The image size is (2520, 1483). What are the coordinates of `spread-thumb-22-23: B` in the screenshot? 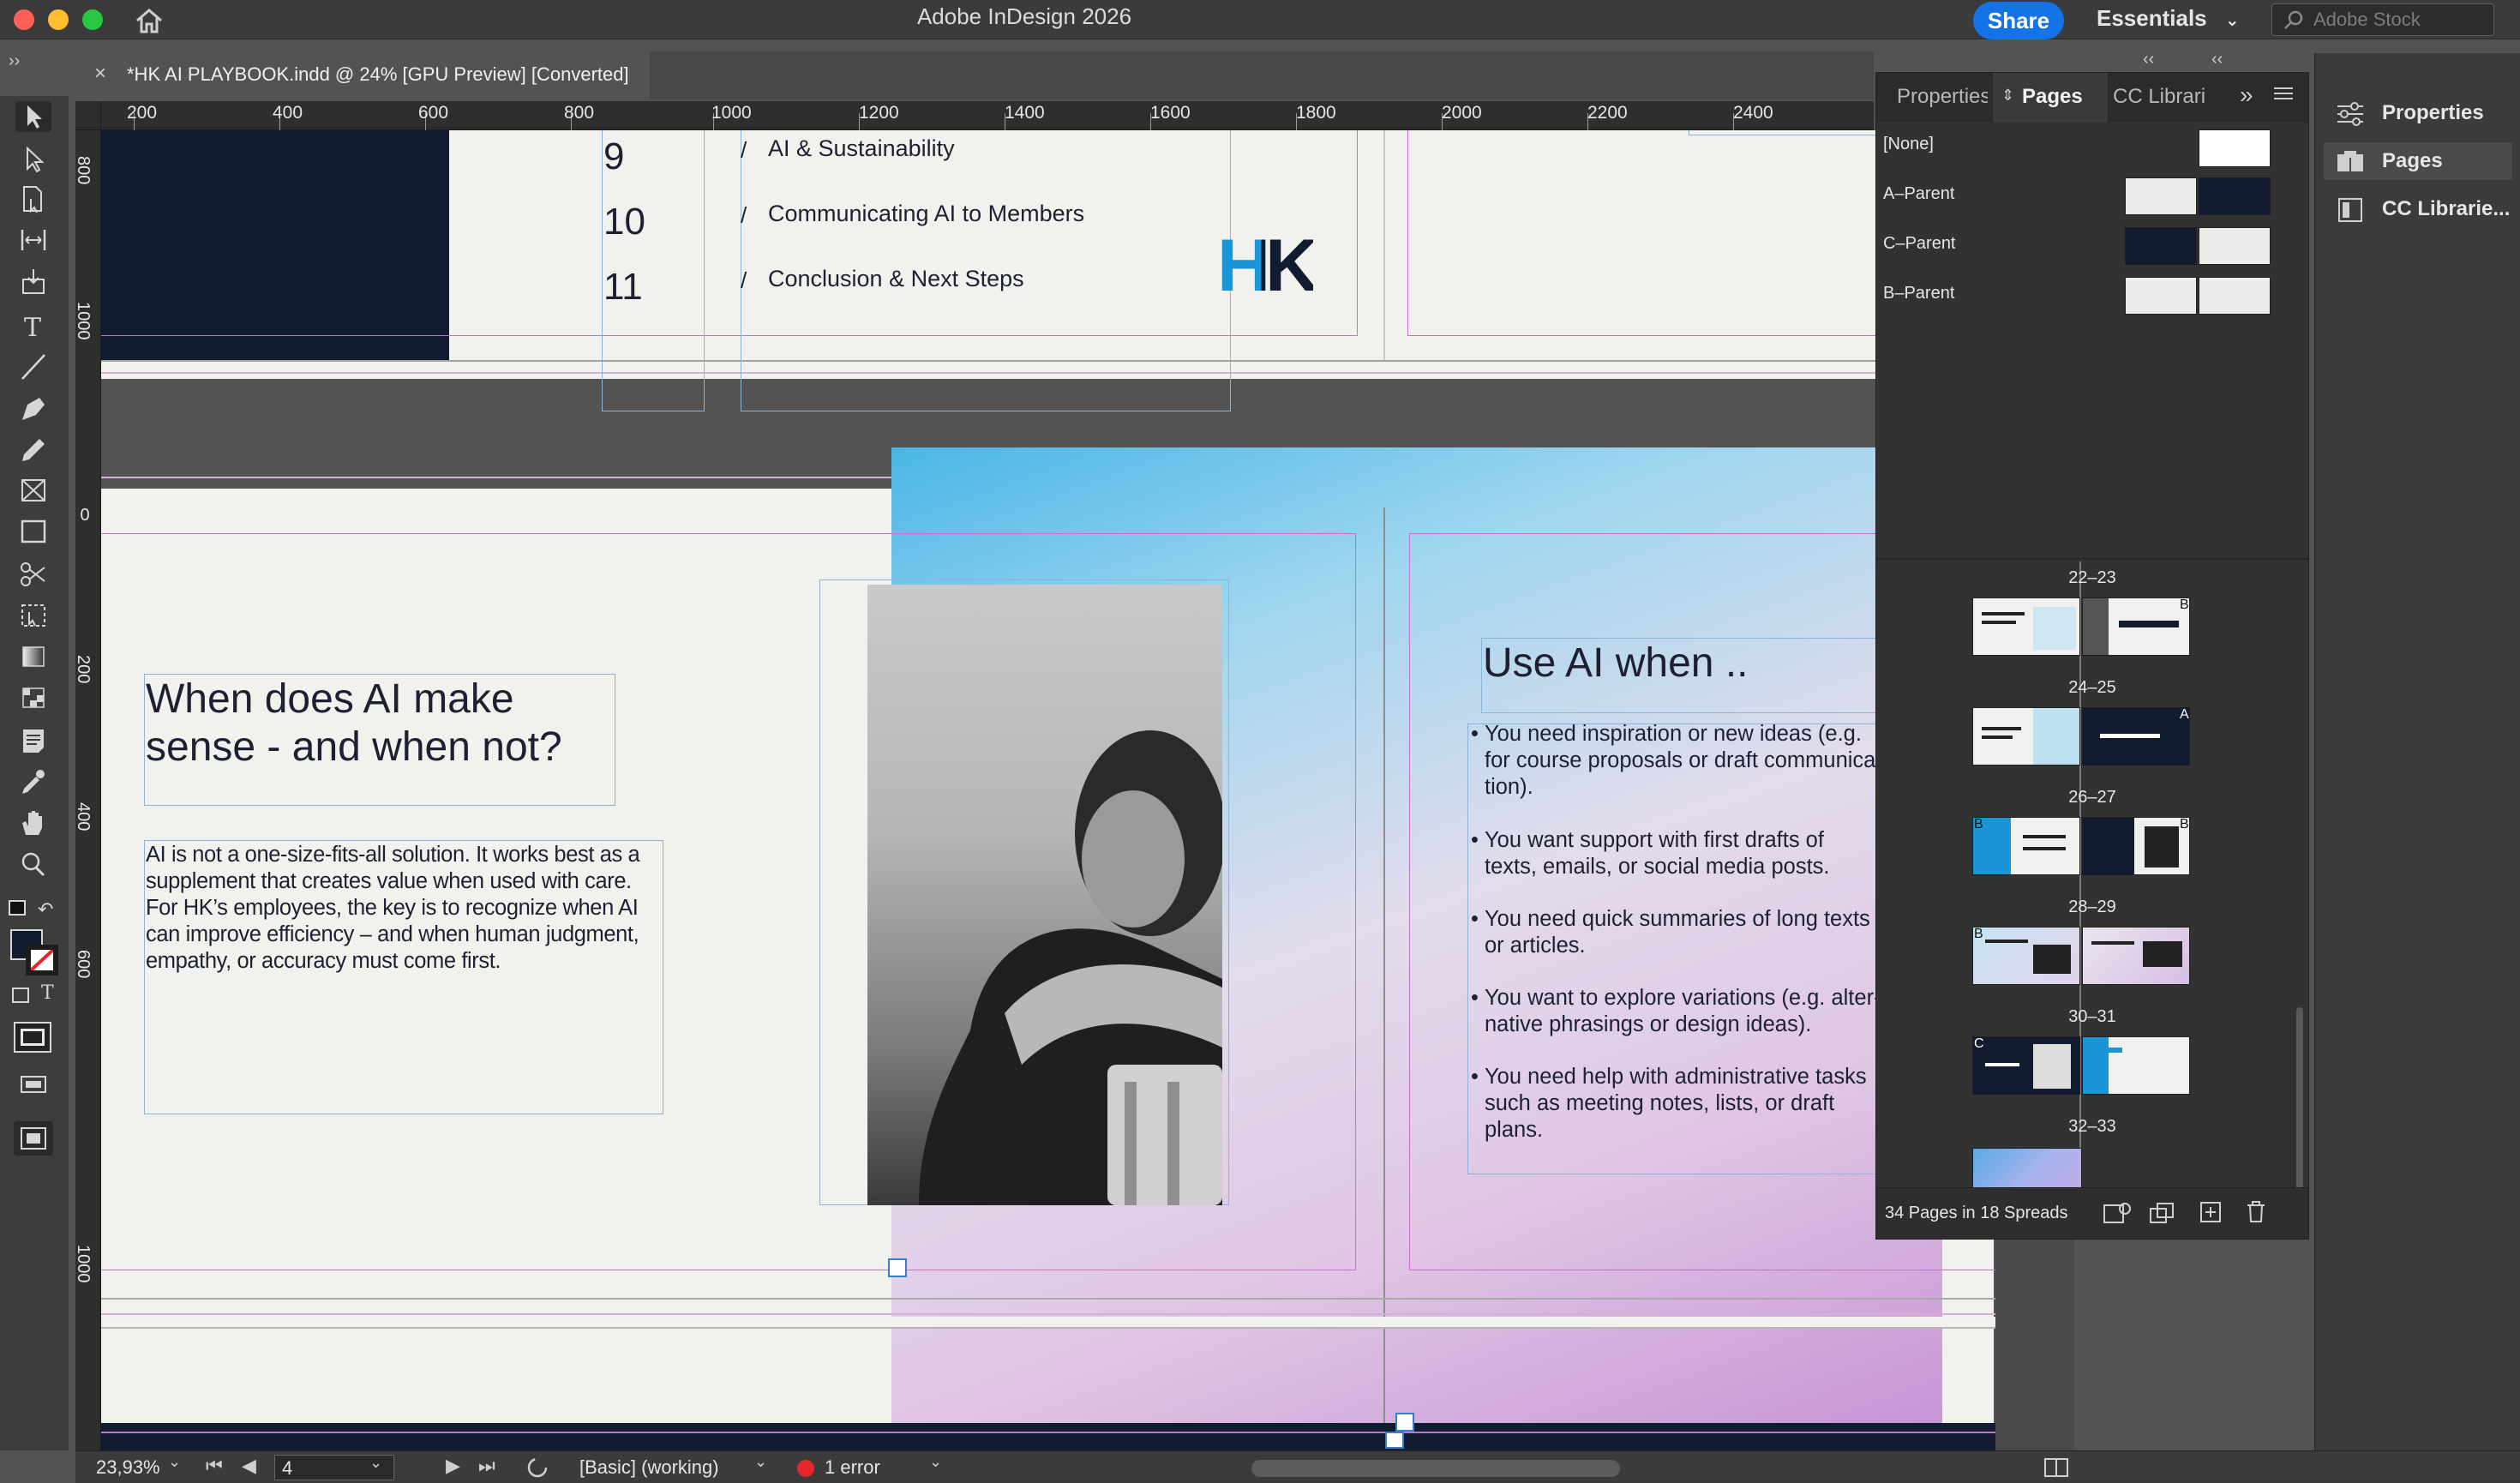 It's located at (2081, 627).